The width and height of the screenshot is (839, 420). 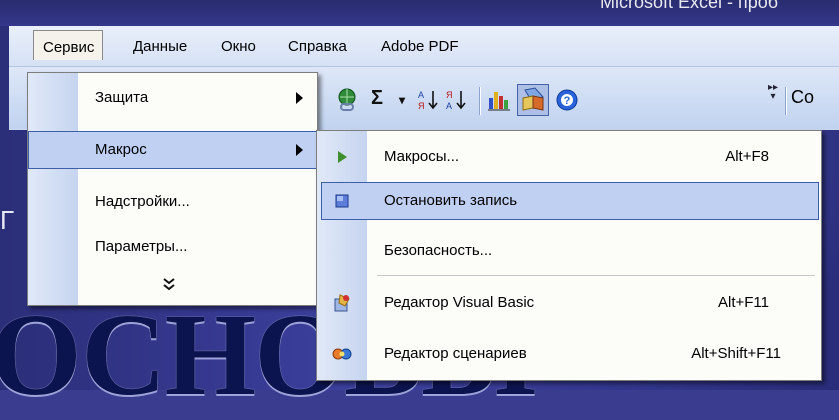 I want to click on window-title: Microsoft Excel - проб, so click(x=689, y=6).